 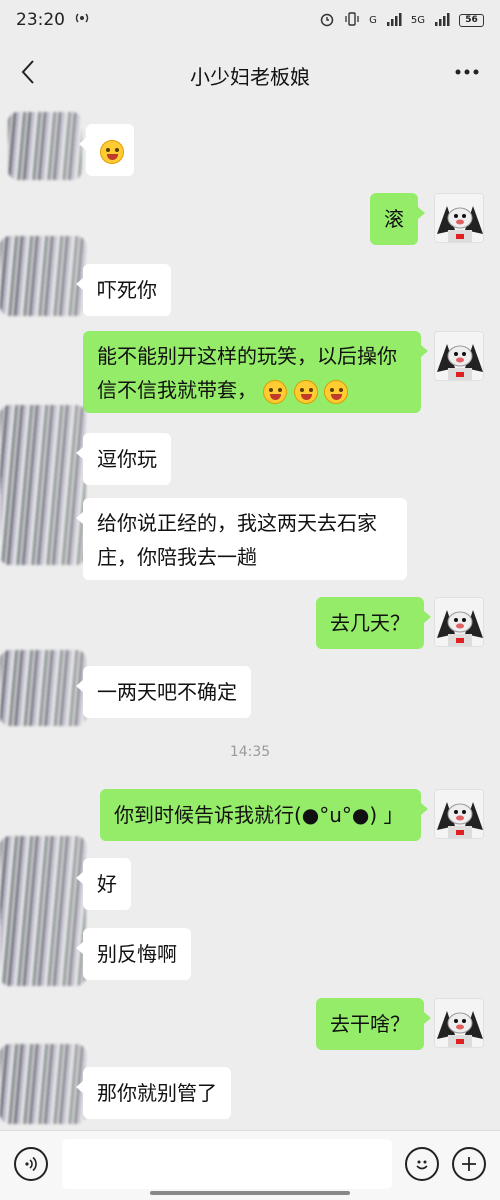 I want to click on message-bubble-in: 一两天吧不确定, so click(x=163, y=692).